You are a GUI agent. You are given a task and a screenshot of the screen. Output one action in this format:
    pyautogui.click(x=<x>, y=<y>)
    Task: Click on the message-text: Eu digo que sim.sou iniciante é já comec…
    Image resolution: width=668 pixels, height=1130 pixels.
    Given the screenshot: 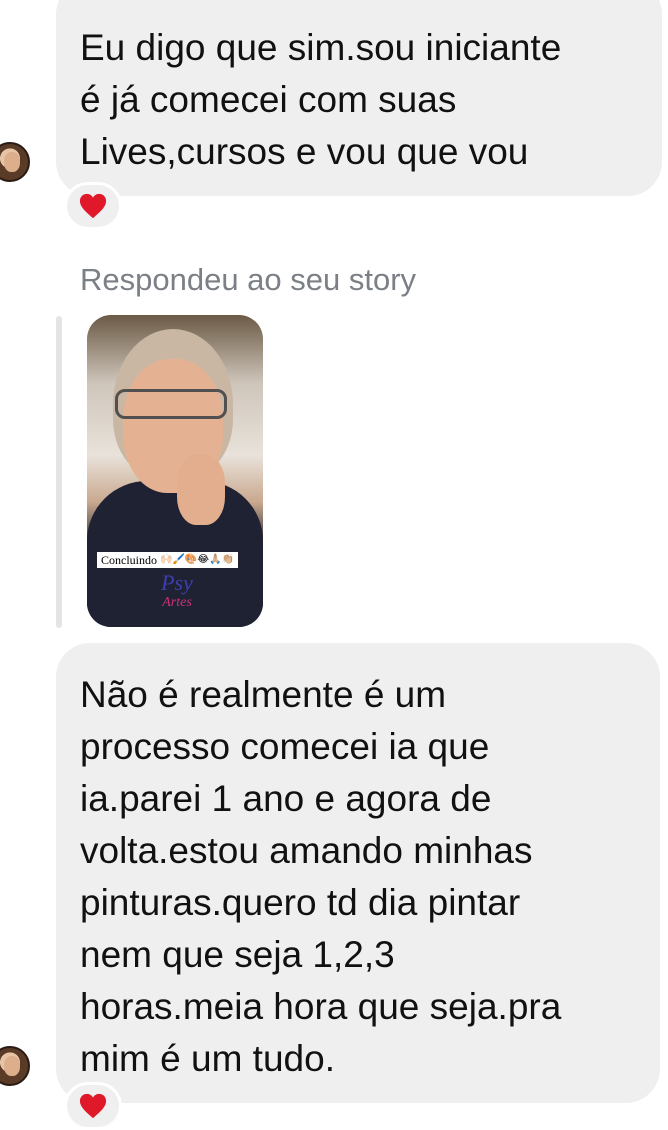 What is the action you would take?
    pyautogui.click(x=321, y=99)
    